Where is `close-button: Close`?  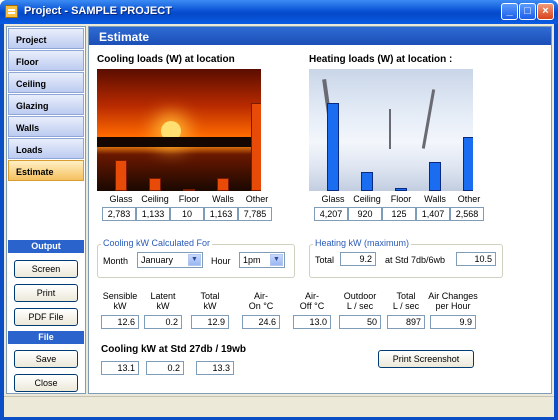
close-button: Close is located at coordinates (46, 383).